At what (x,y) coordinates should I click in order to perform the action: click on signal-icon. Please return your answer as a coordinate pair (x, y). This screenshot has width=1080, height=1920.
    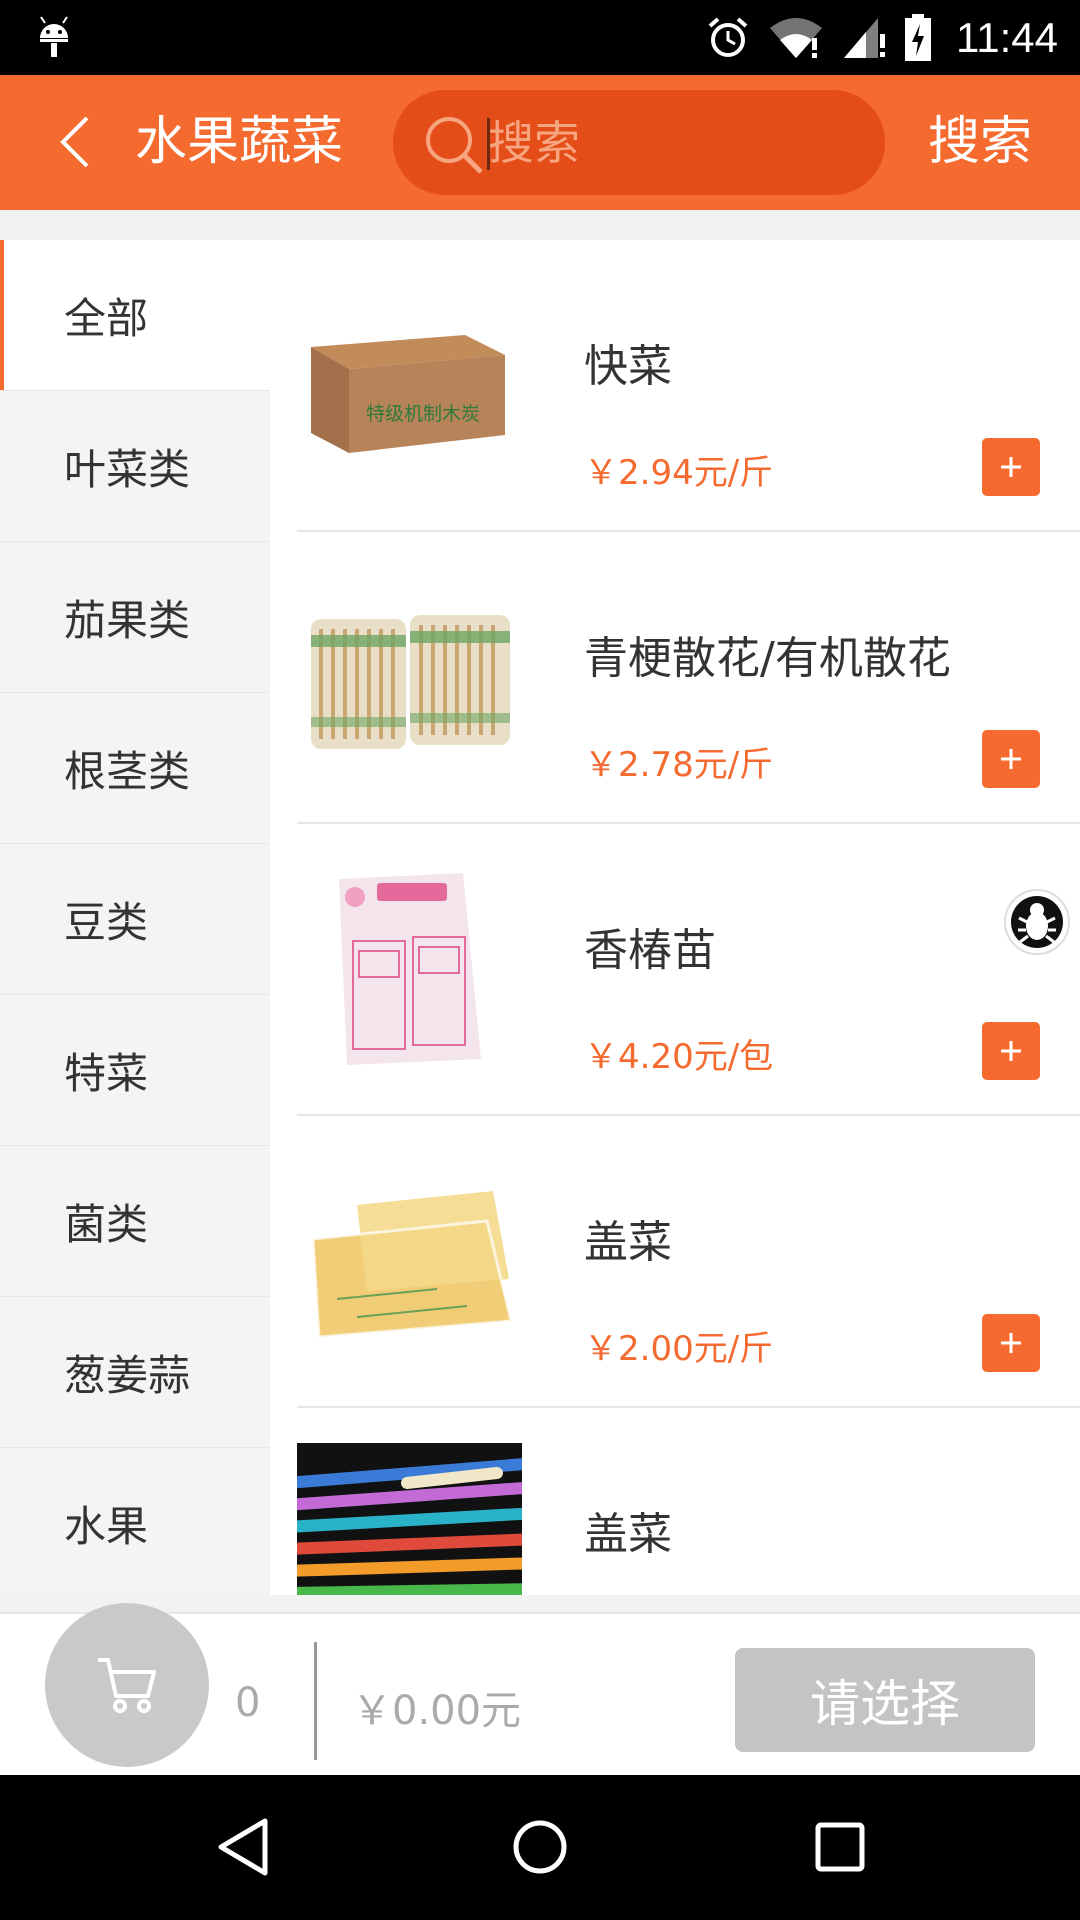
    Looking at the image, I should click on (864, 38).